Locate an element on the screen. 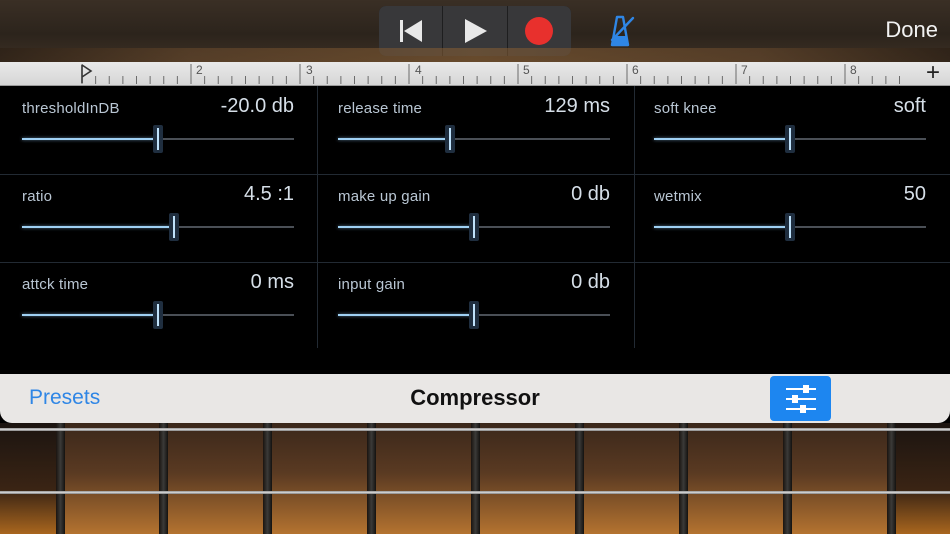 The width and height of the screenshot is (950, 534). timeline-ruler: 2 3 4 5 6 7 8 + is located at coordinates (475, 73).